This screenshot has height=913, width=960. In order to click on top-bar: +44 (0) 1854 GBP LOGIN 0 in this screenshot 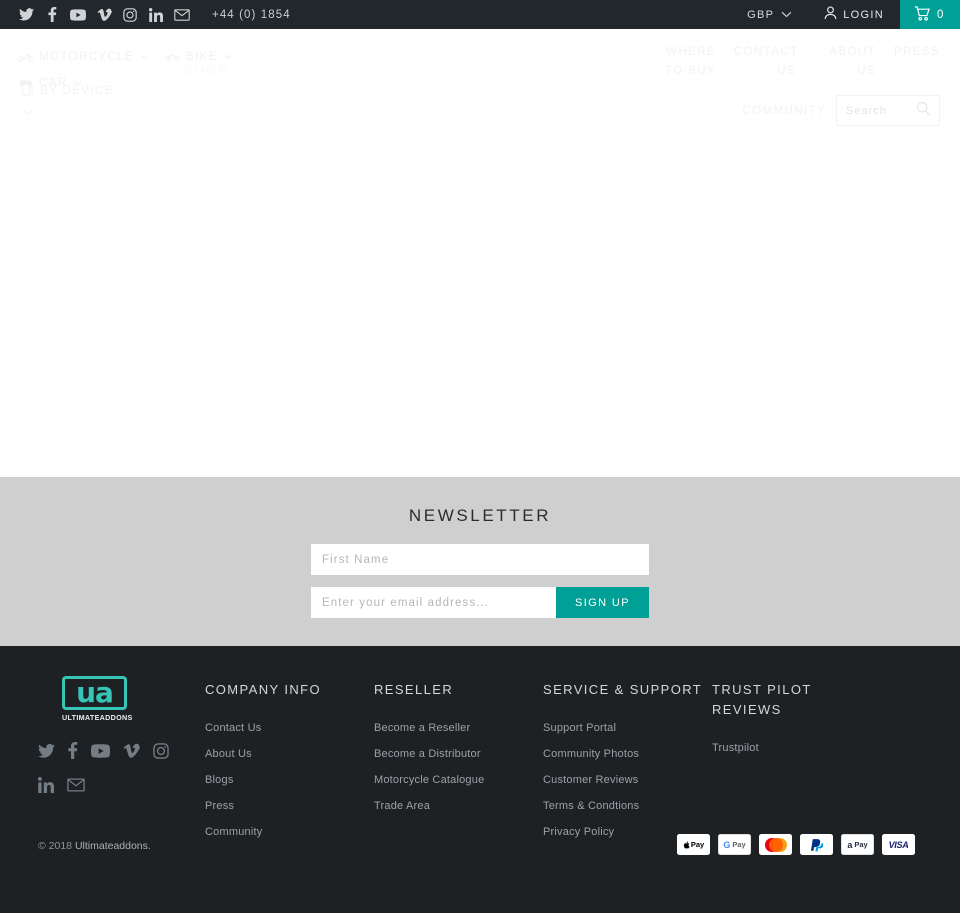, I will do `click(480, 14)`.